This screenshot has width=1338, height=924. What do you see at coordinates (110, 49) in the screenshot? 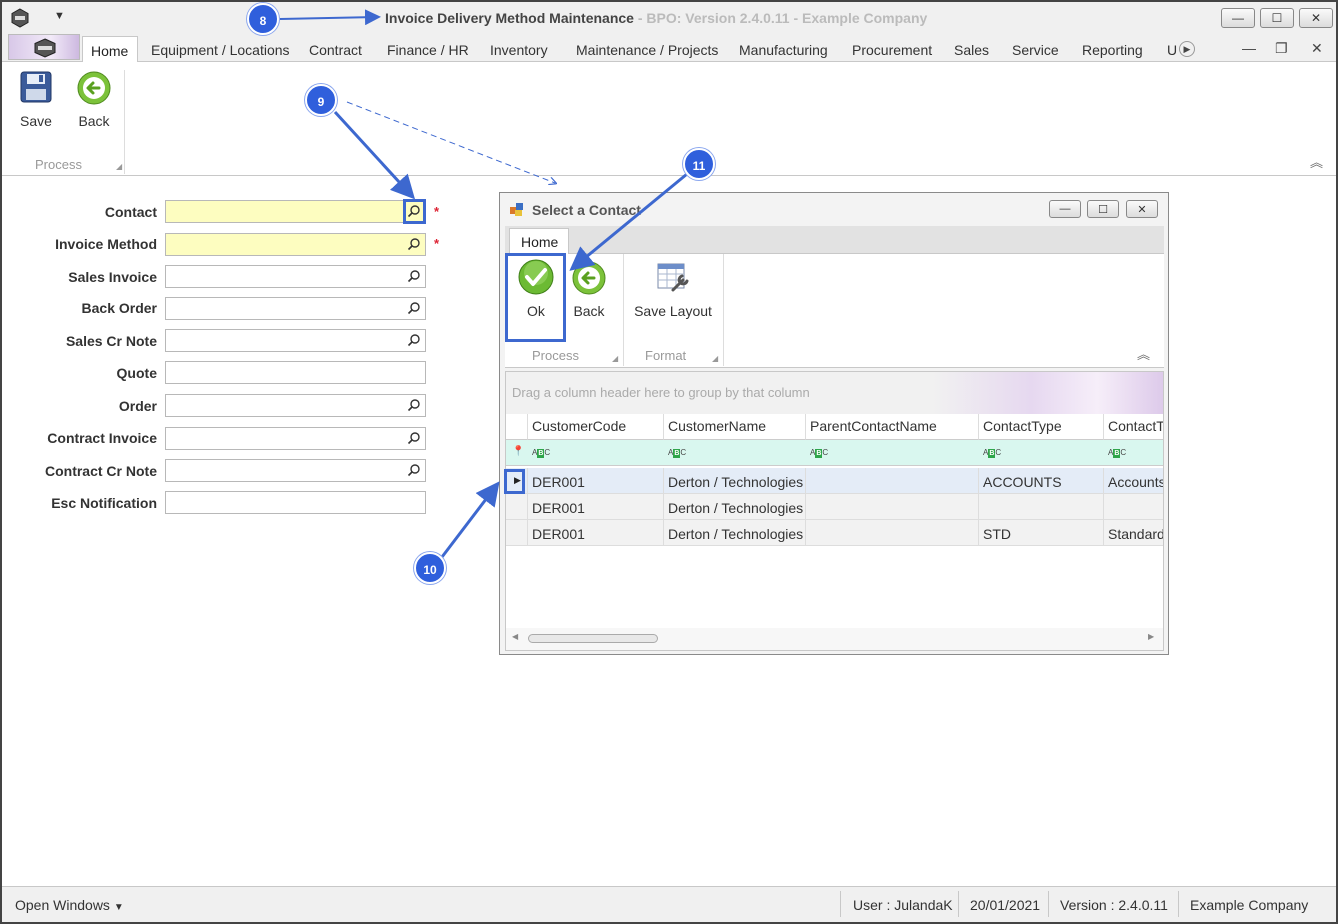
I see `tab-home: Home` at bounding box center [110, 49].